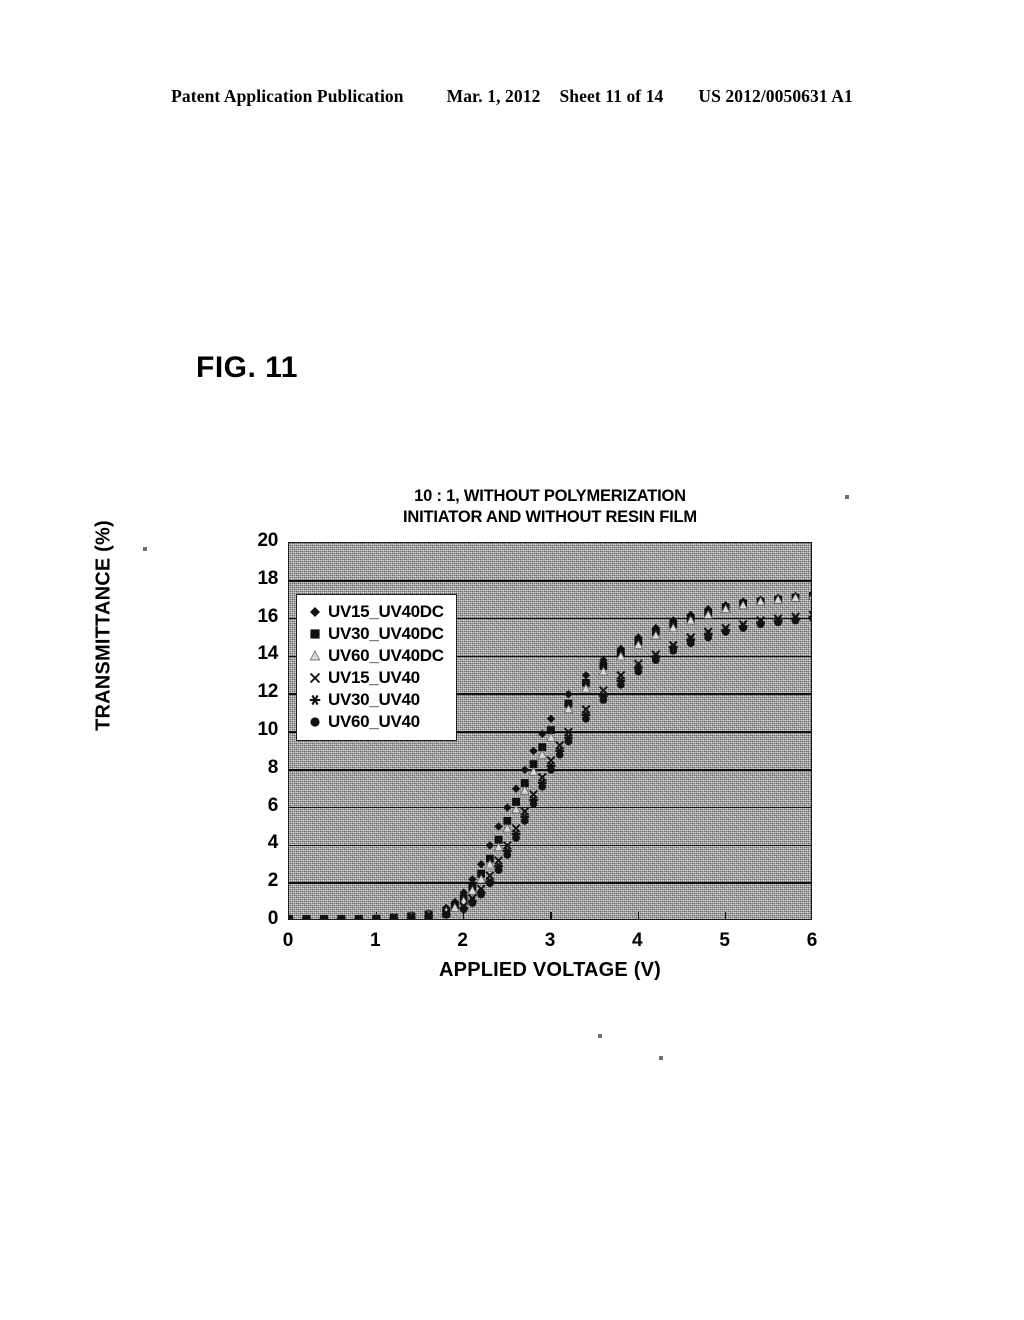  Describe the element at coordinates (386, 655) in the screenshot. I see `legend-item-label: UV60_UV40DC` at that location.